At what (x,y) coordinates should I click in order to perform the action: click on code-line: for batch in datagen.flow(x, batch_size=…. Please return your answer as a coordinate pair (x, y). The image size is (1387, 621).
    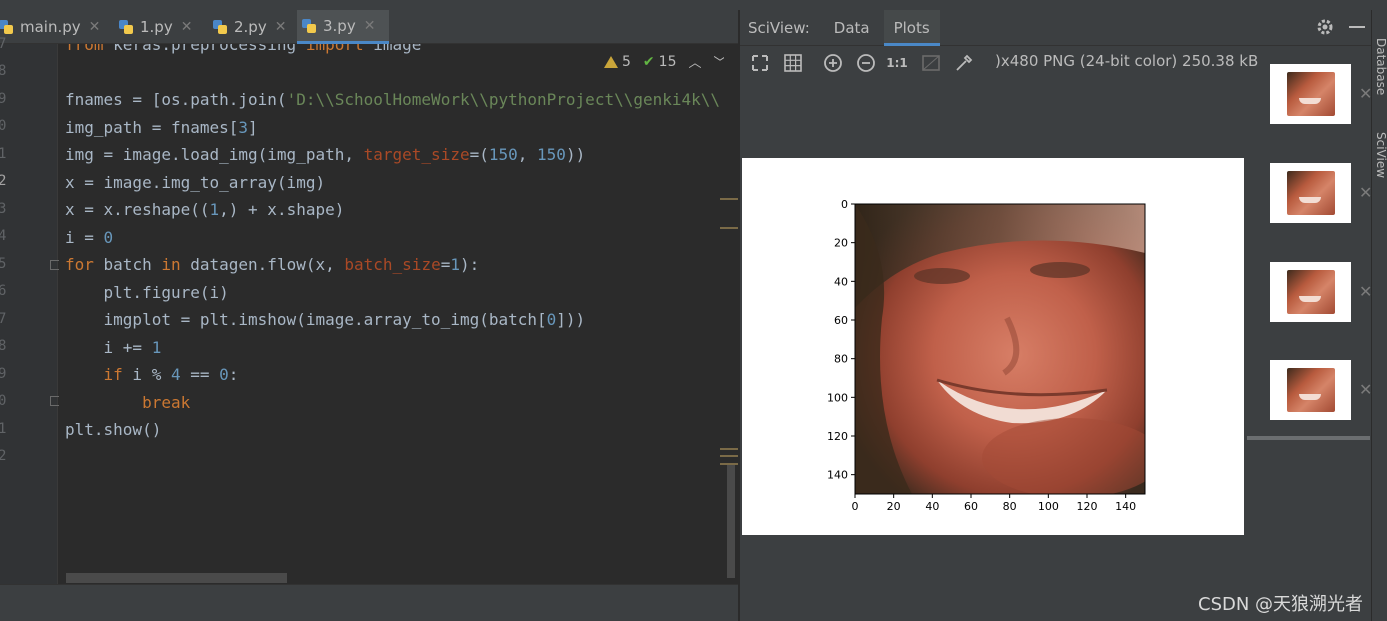
    Looking at the image, I should click on (272, 265).